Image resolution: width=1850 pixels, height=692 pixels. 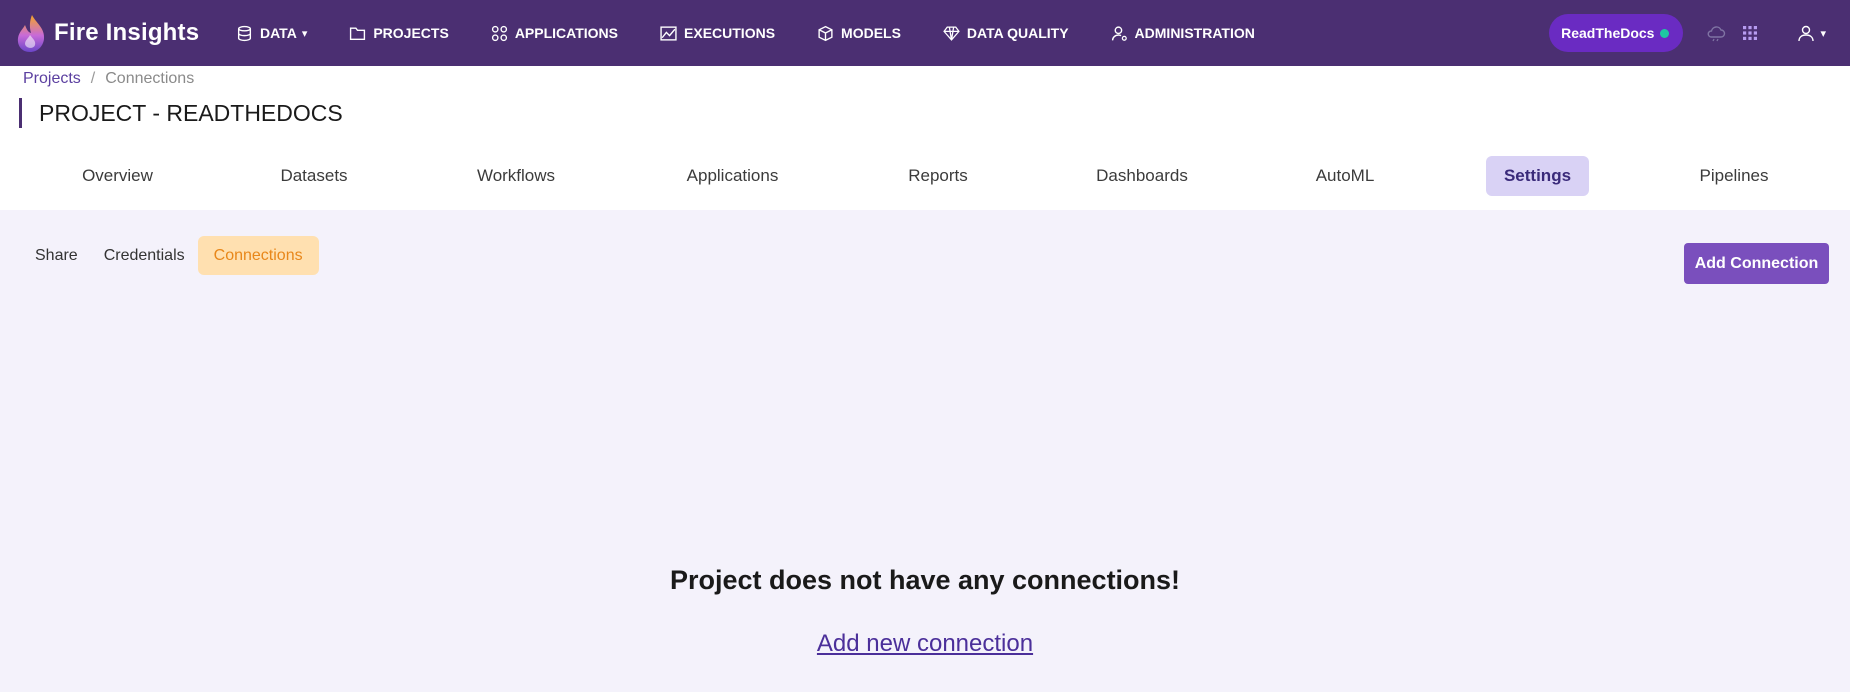 What do you see at coordinates (825, 33) in the screenshot?
I see `cube-icon` at bounding box center [825, 33].